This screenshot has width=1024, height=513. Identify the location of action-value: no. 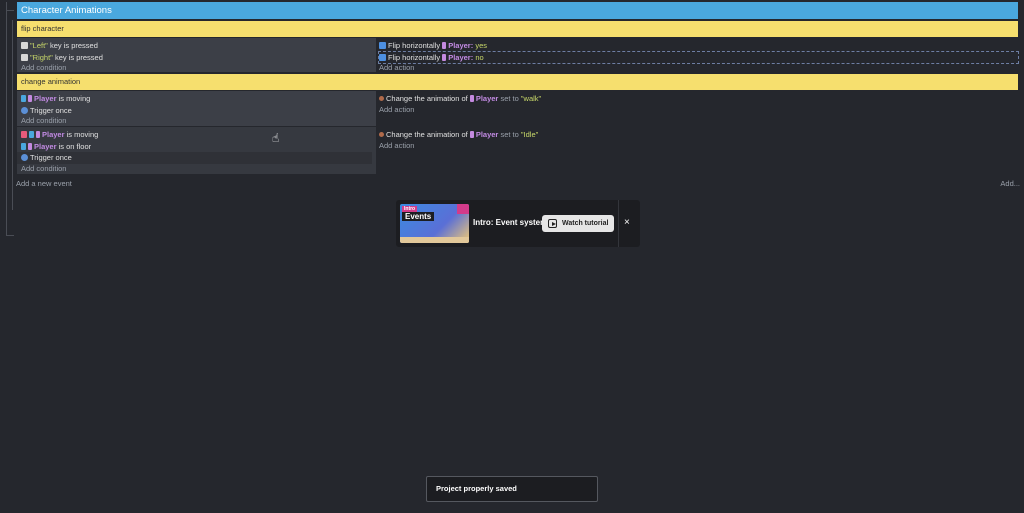
(479, 57).